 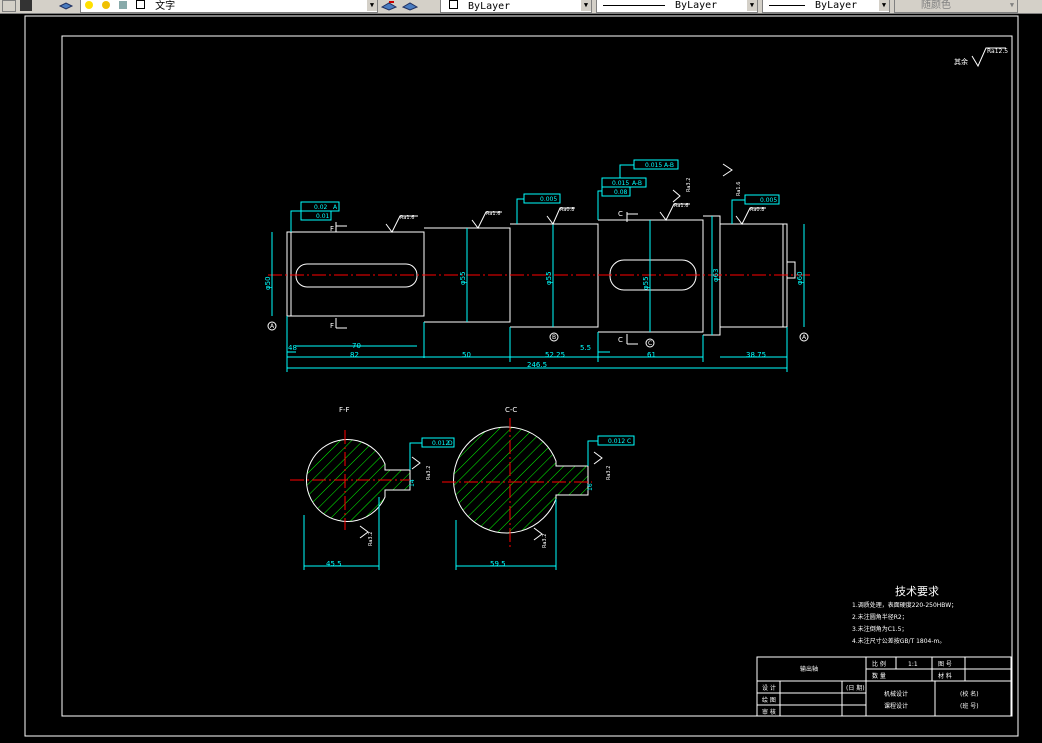 What do you see at coordinates (516, 6) in the screenshot?
I see `color-combo: ByLayer ▼` at bounding box center [516, 6].